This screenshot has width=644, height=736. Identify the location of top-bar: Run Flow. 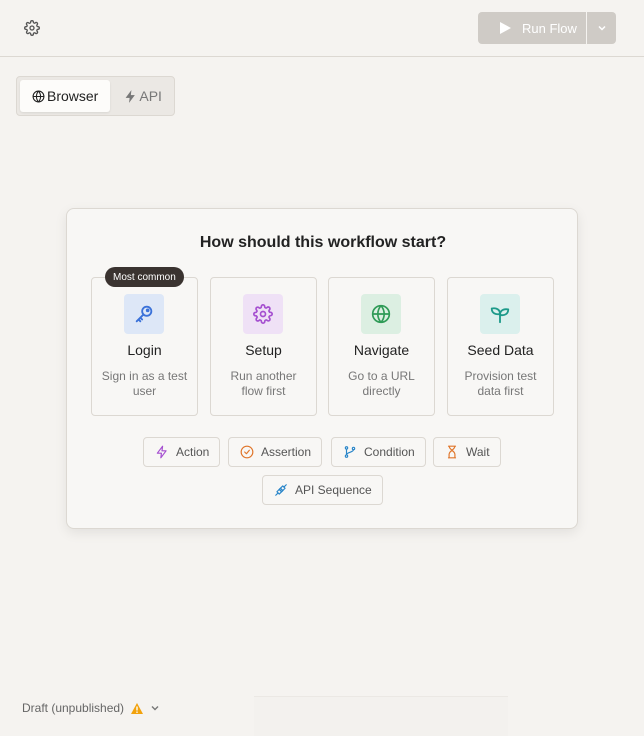
(322, 28).